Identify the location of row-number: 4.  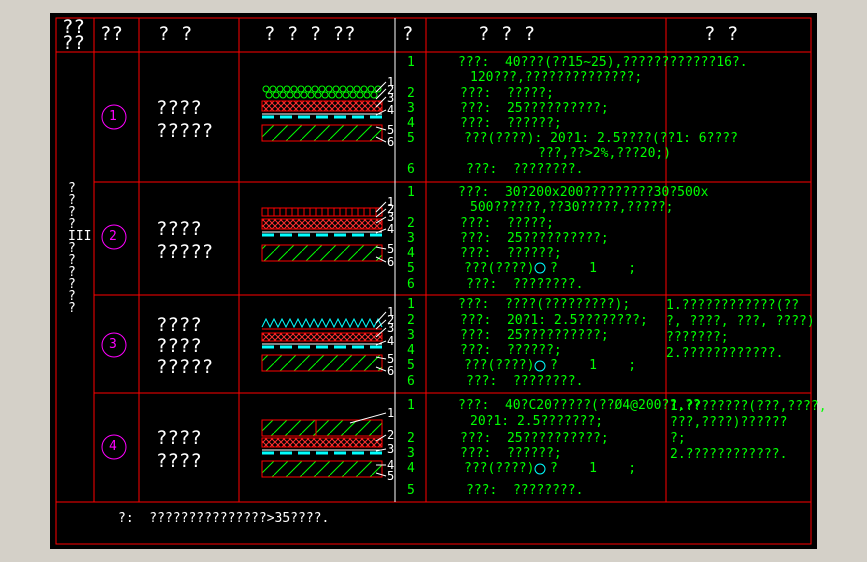
(113, 446).